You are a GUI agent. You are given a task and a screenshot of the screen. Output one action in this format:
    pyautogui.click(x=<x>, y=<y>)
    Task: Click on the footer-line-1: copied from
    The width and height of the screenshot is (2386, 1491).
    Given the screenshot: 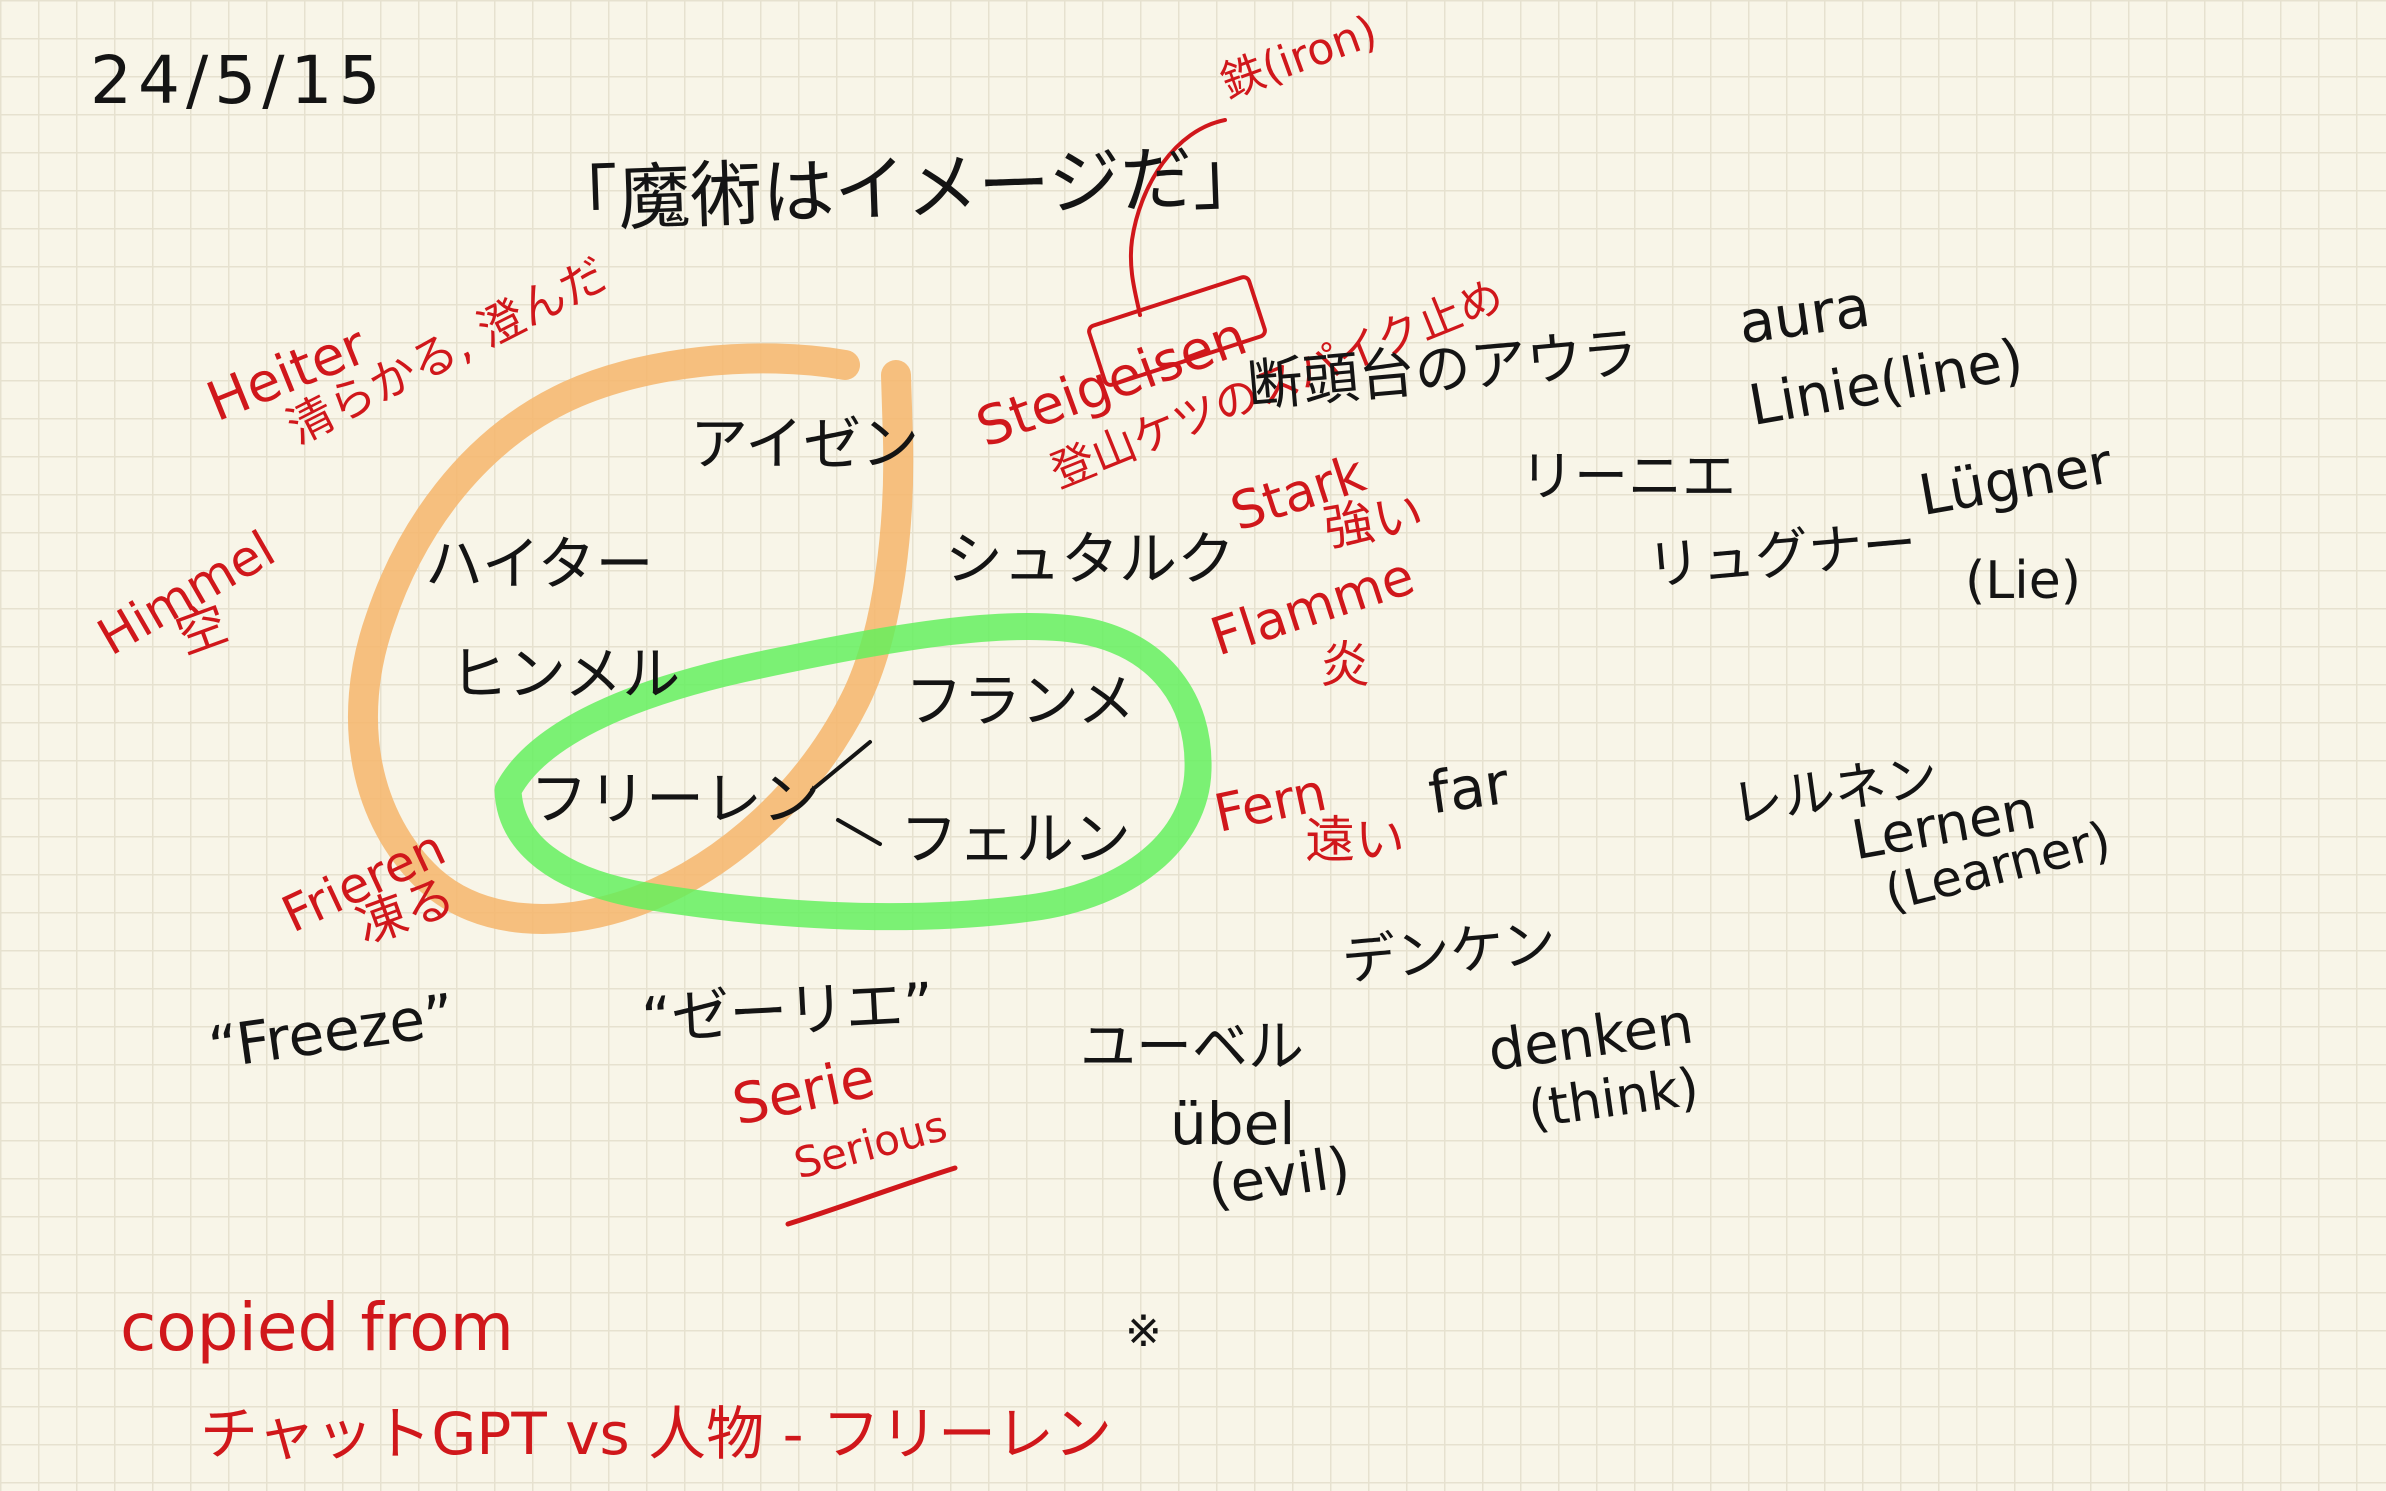 What is the action you would take?
    pyautogui.click(x=317, y=1327)
    